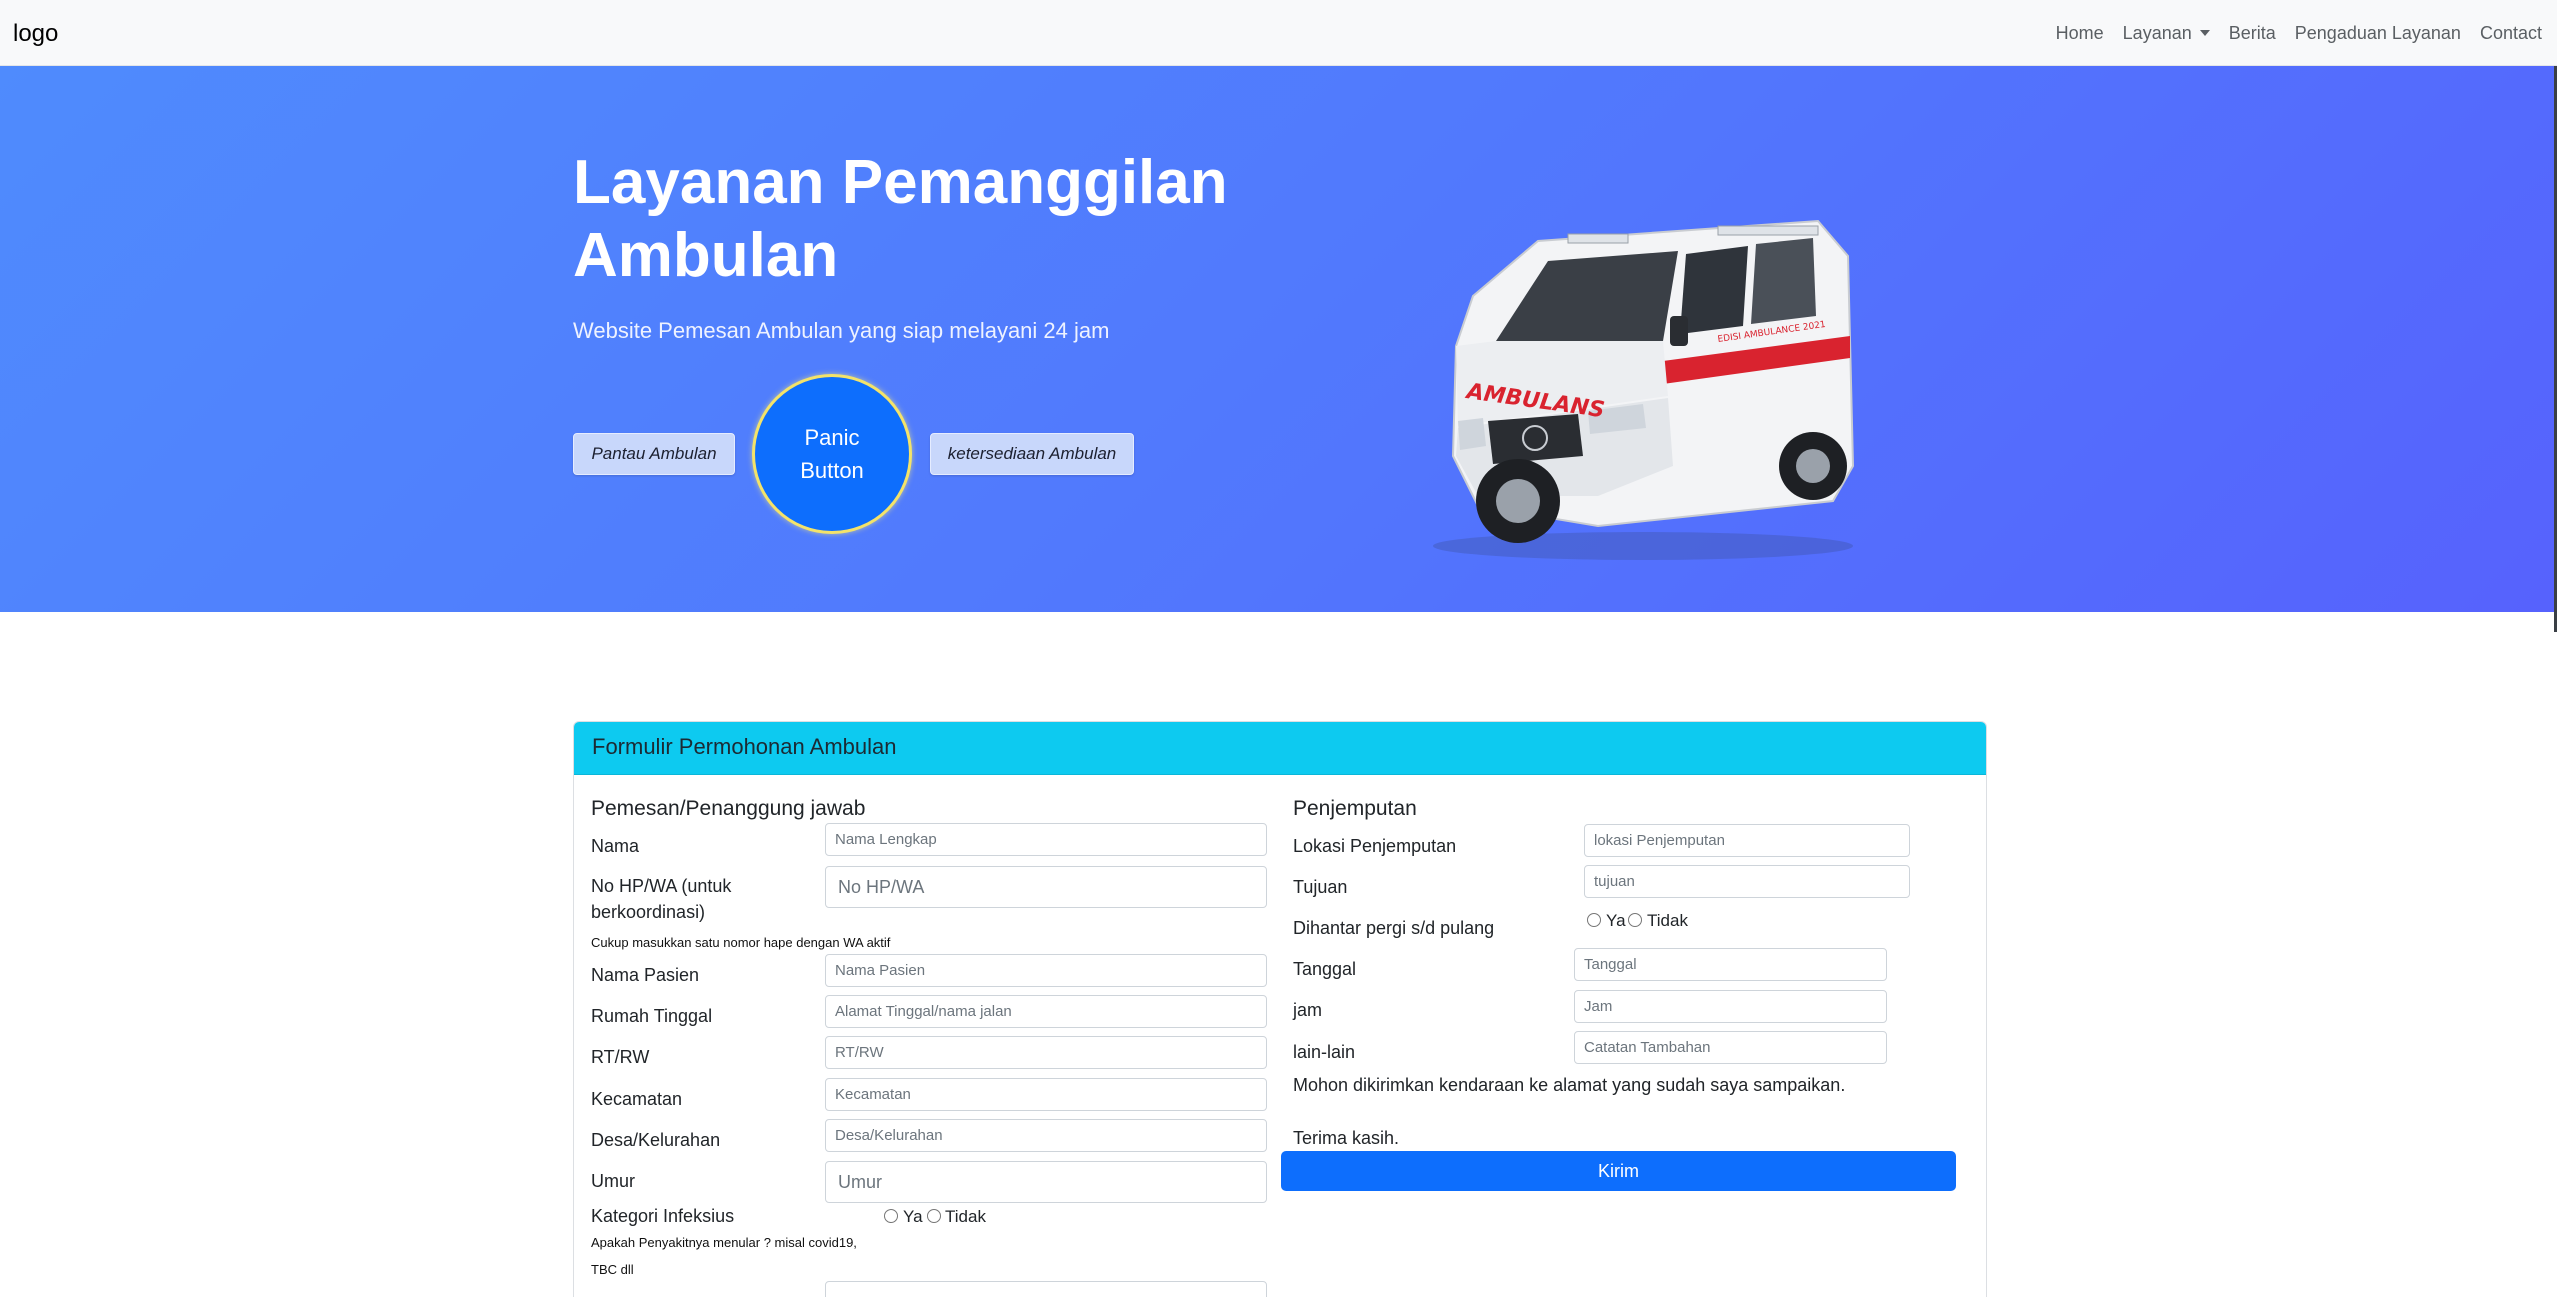 The image size is (2557, 1297). I want to click on section-penjemputan: Penjemputan, so click(1355, 808).